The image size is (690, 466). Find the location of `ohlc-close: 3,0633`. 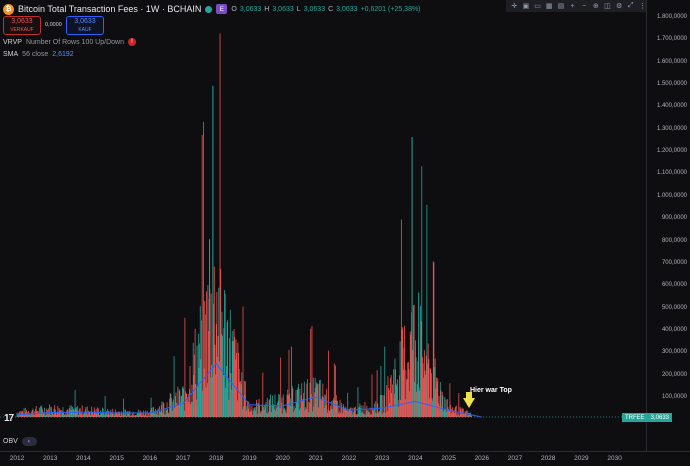

ohlc-close: 3,0633 is located at coordinates (347, 9).